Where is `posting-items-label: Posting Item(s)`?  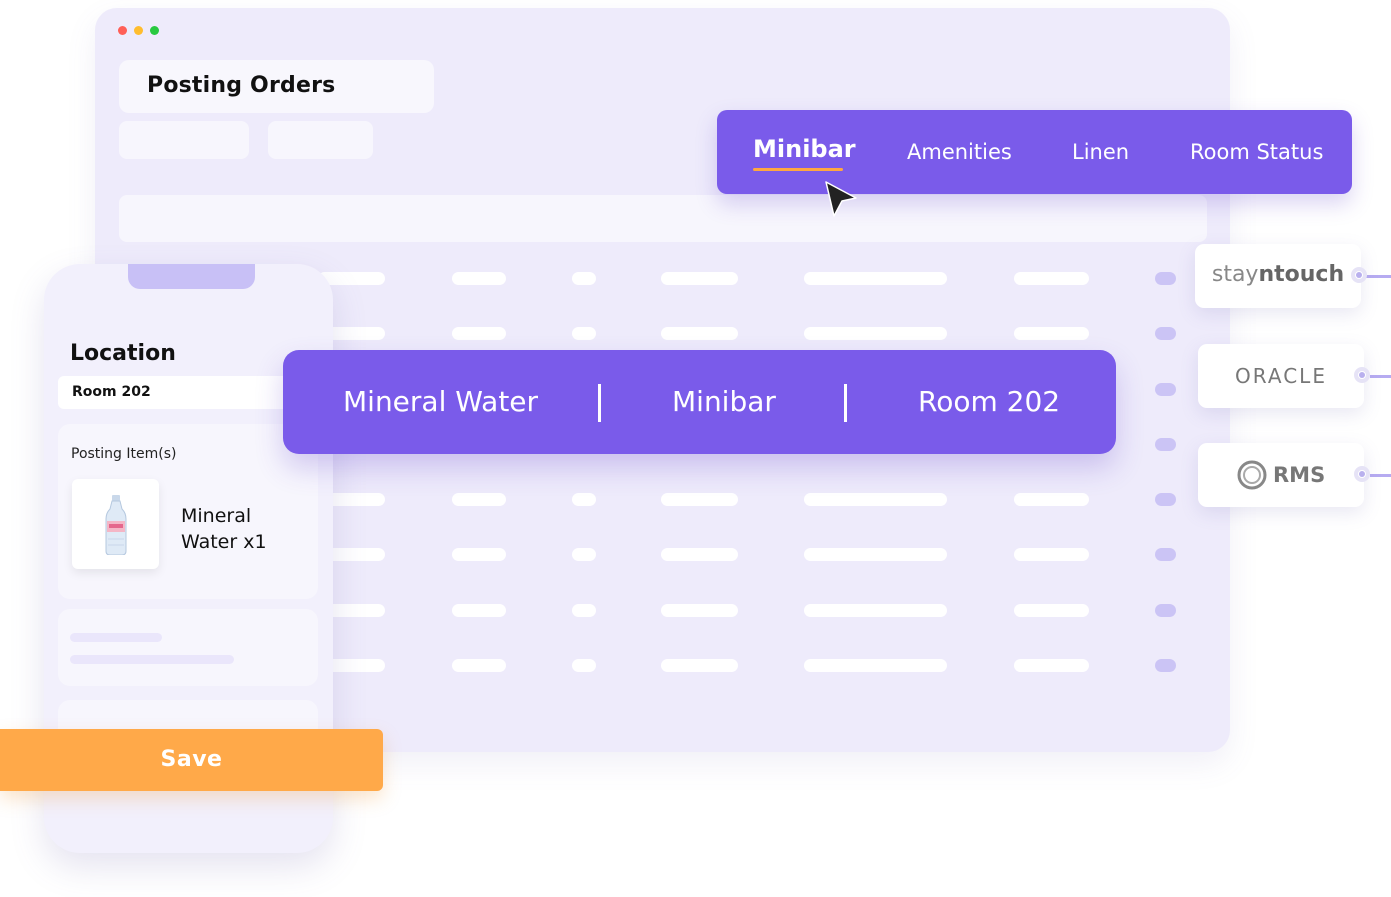 posting-items-label: Posting Item(s) is located at coordinates (124, 454).